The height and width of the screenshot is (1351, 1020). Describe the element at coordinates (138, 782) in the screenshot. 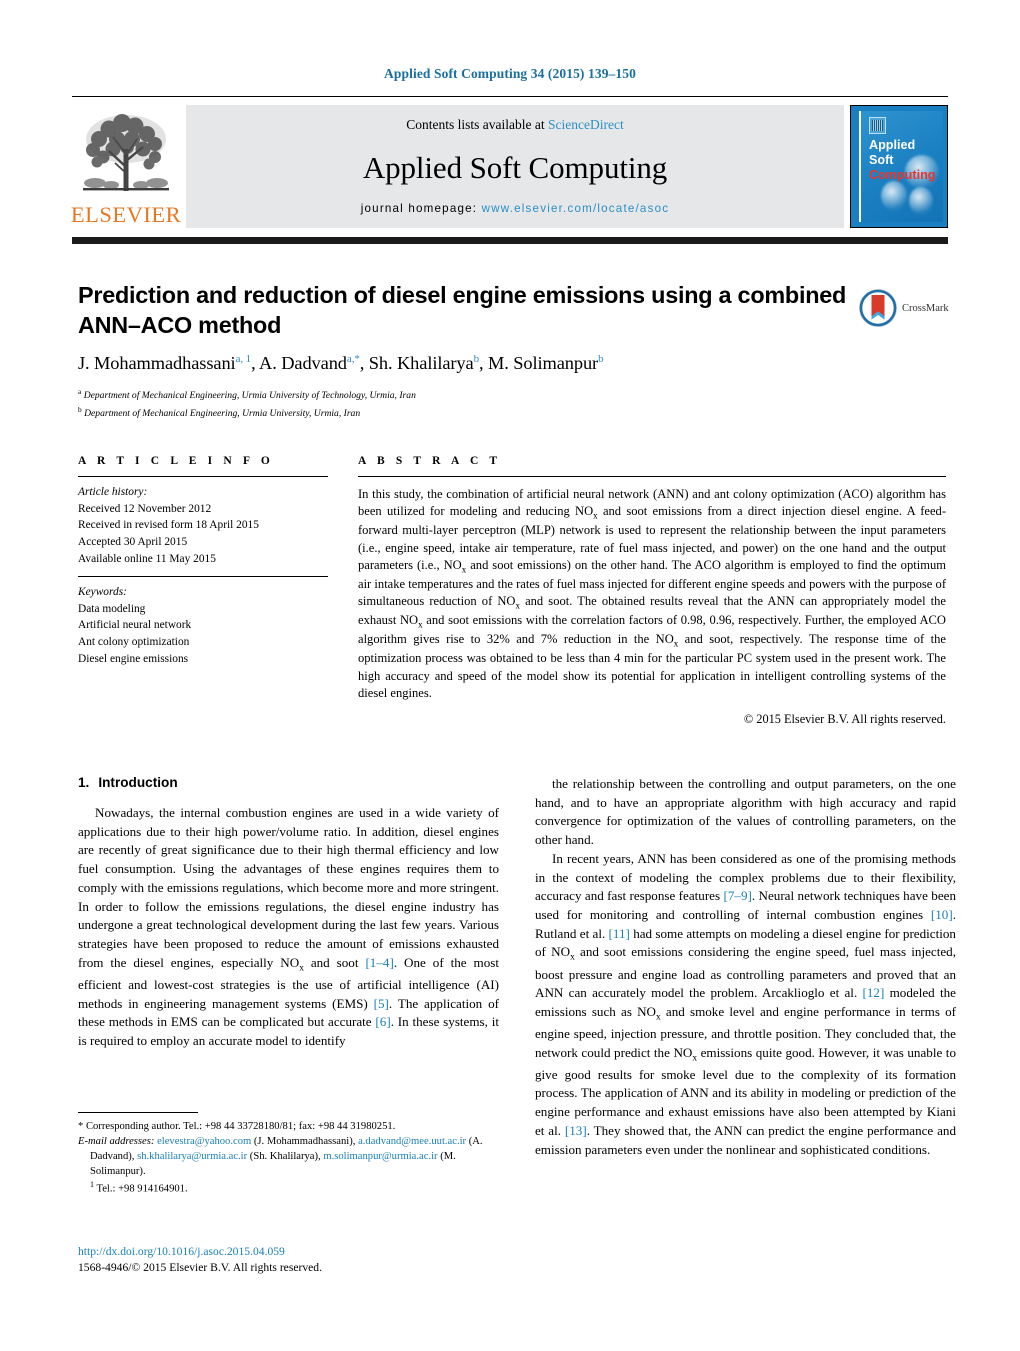

I see `section-title: Introduction` at that location.